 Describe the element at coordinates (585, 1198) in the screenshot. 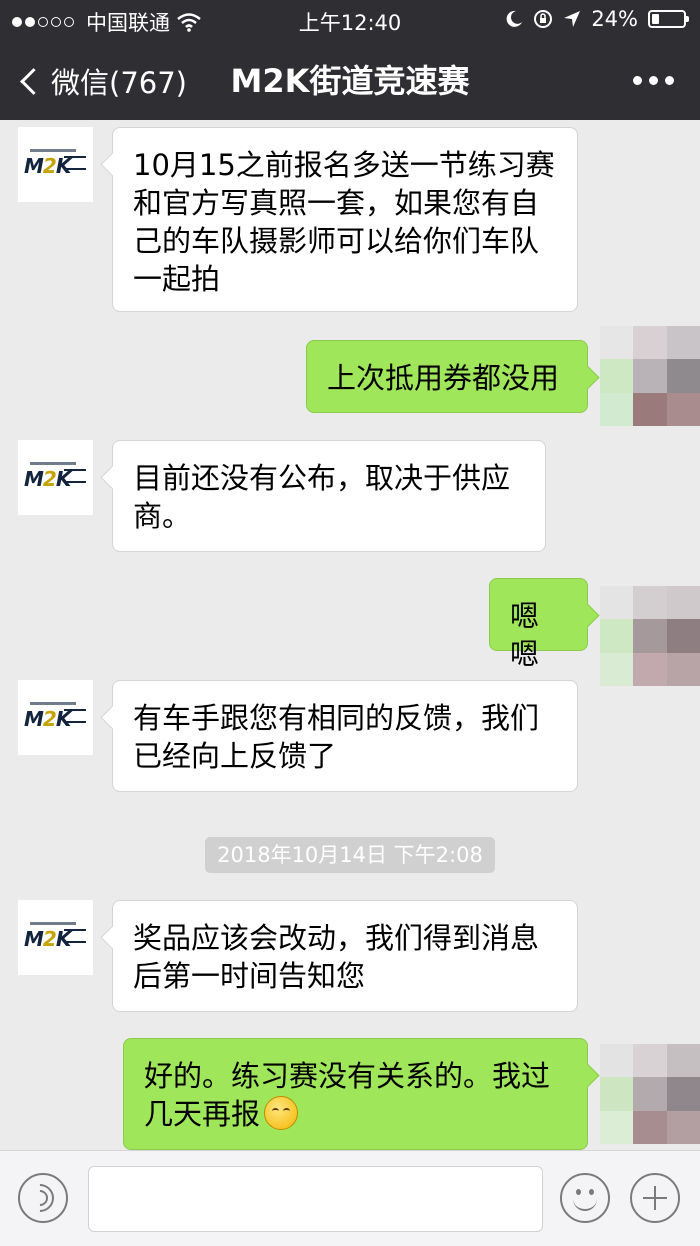

I see `emoji-button` at that location.